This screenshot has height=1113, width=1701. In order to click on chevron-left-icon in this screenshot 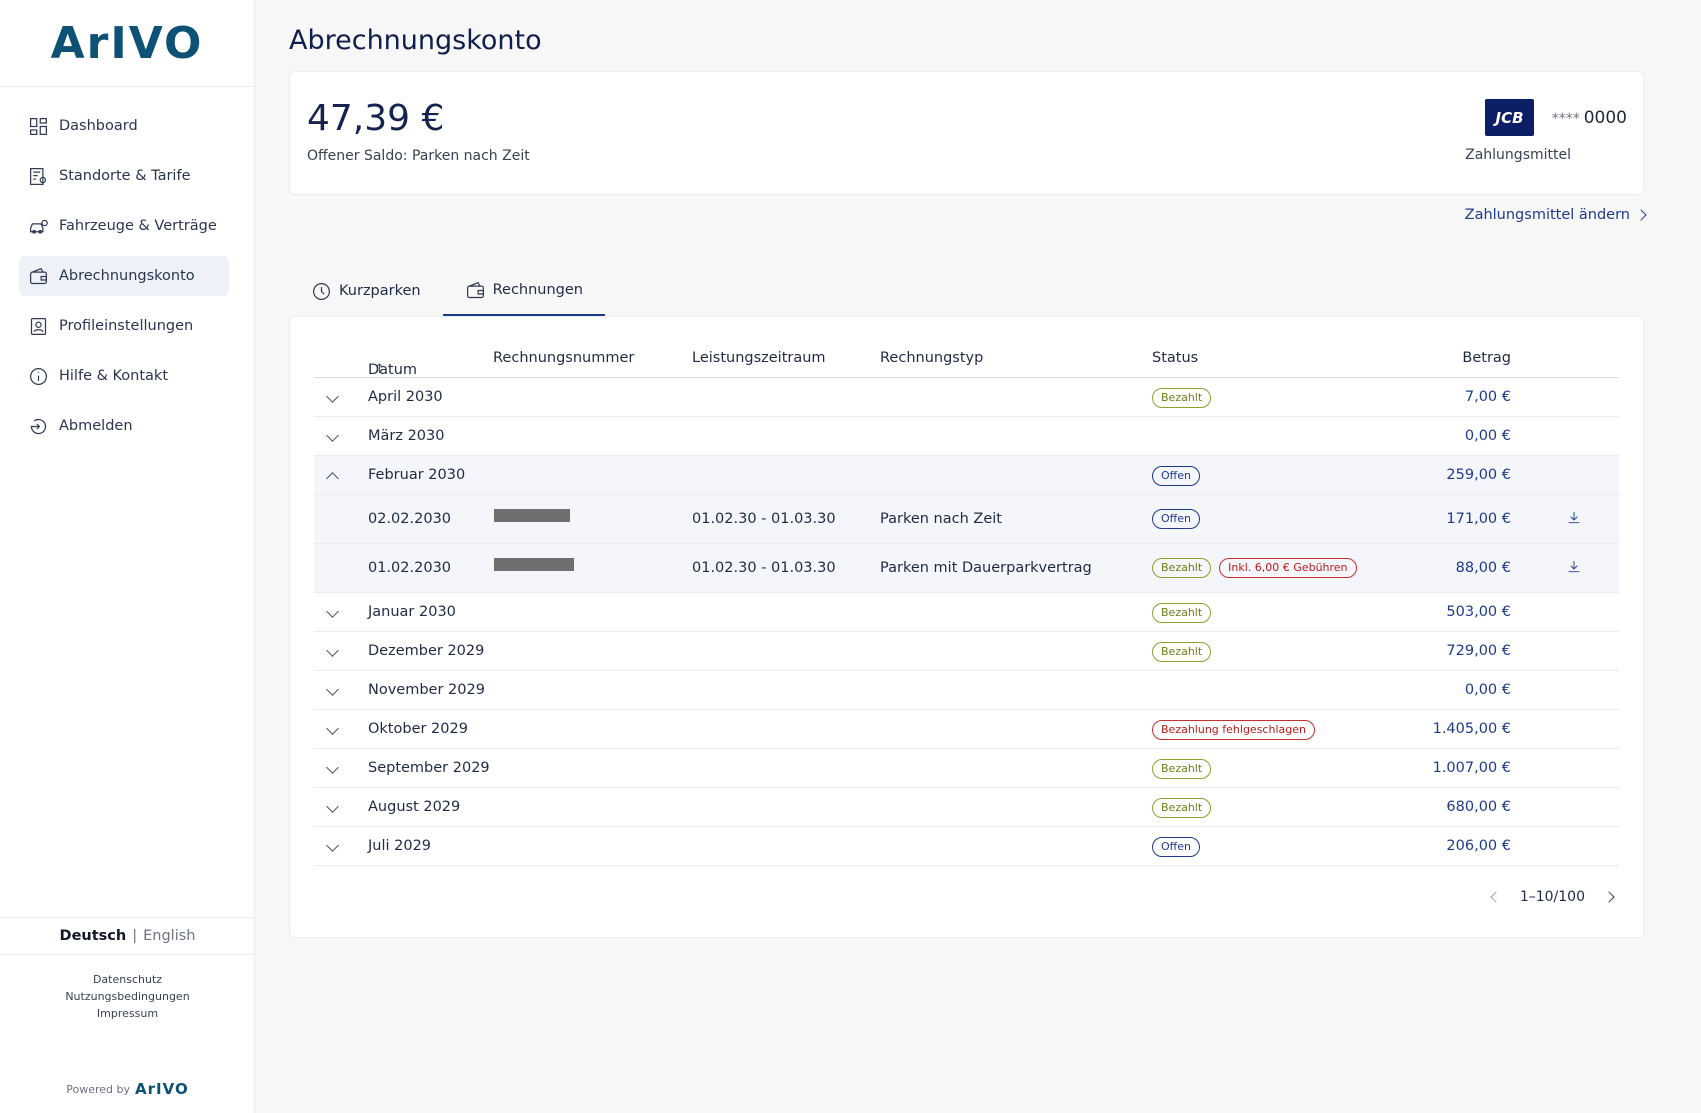, I will do `click(1496, 897)`.